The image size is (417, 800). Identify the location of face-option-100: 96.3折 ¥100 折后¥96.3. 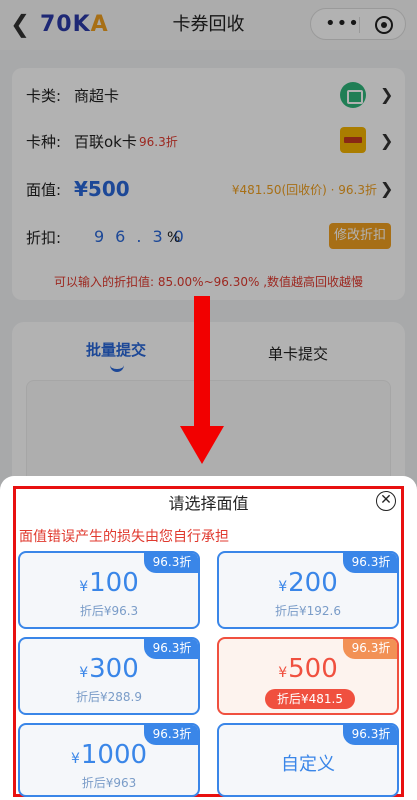
(109, 590).